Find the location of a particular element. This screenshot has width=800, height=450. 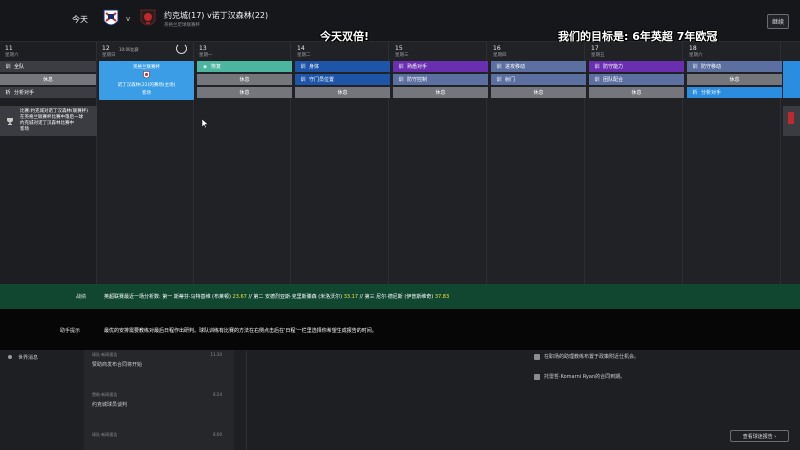

analysis-icon: 析 is located at coordinates (8, 93).